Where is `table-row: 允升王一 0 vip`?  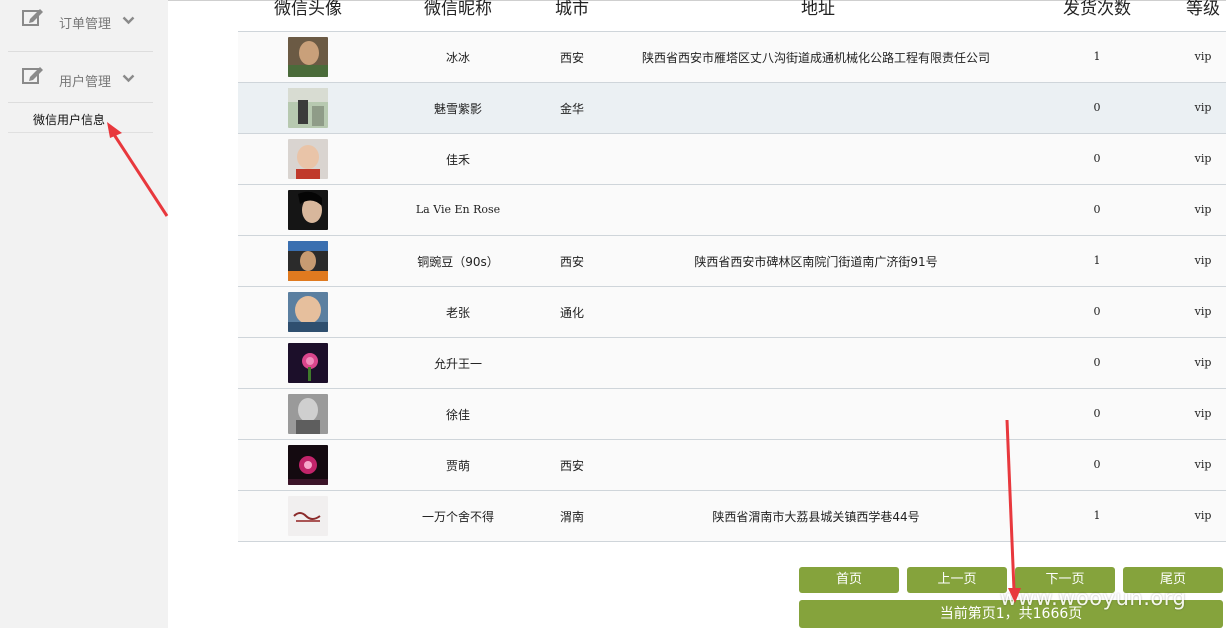 table-row: 允升王一 0 vip is located at coordinates (732, 363).